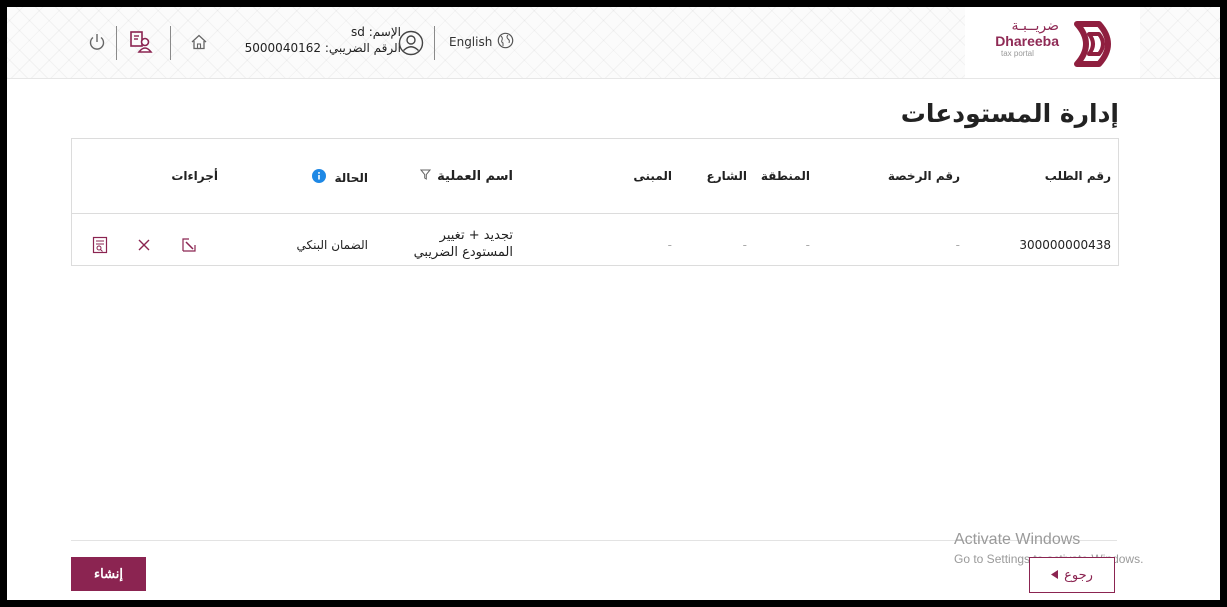 The height and width of the screenshot is (607, 1227). Describe the element at coordinates (471, 42) in the screenshot. I see `language-label: English` at that location.